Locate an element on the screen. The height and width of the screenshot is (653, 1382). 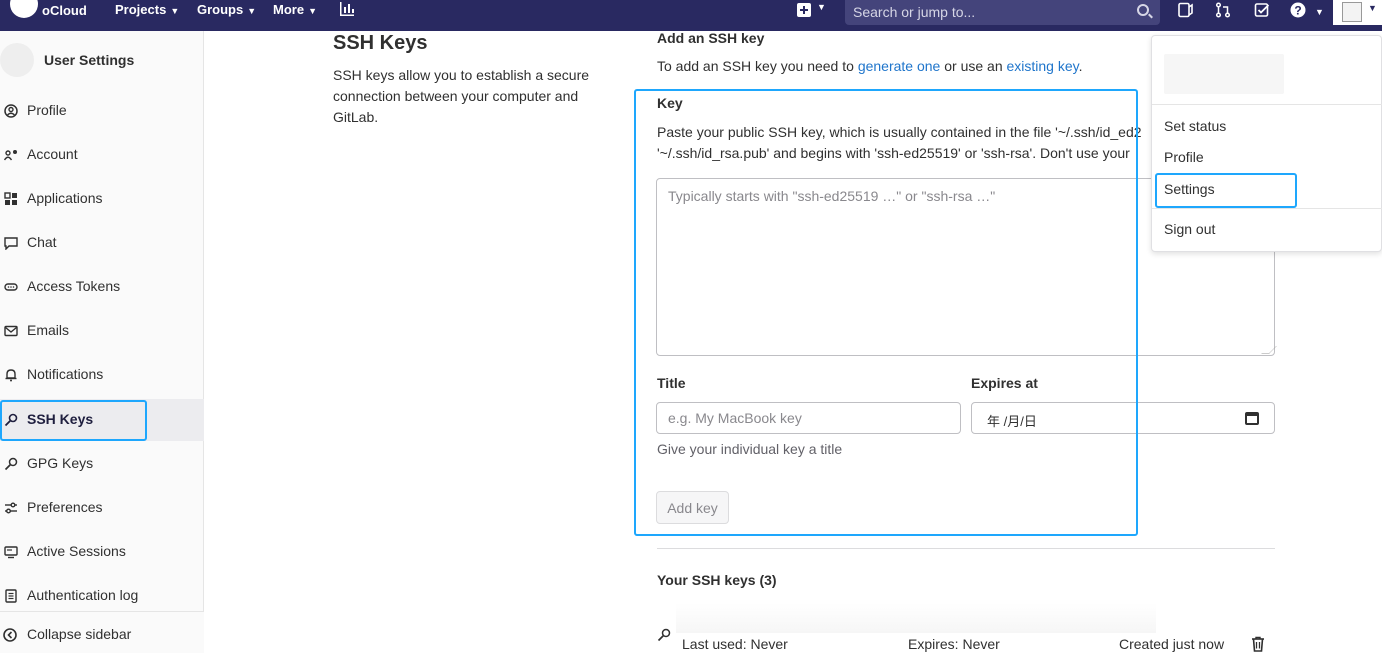
add-ssh-key-heading: Add an SSH key is located at coordinates (711, 38).